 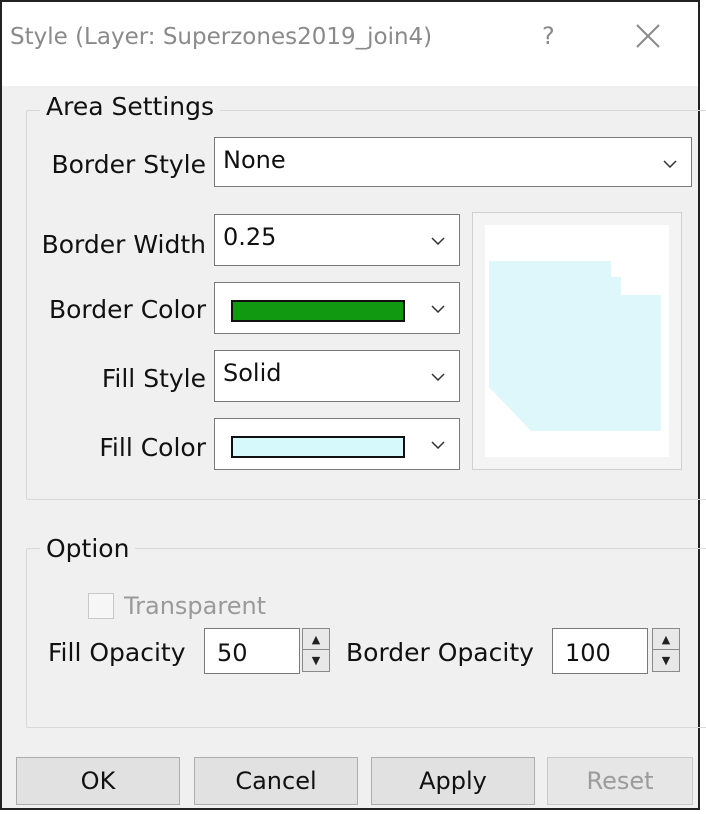 I want to click on border-color-label: Border Color, so click(x=127, y=309).